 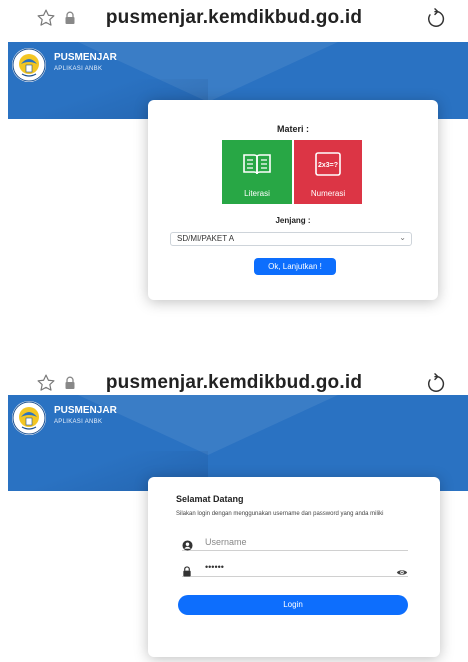 I want to click on lock-icon, so click(x=187, y=573).